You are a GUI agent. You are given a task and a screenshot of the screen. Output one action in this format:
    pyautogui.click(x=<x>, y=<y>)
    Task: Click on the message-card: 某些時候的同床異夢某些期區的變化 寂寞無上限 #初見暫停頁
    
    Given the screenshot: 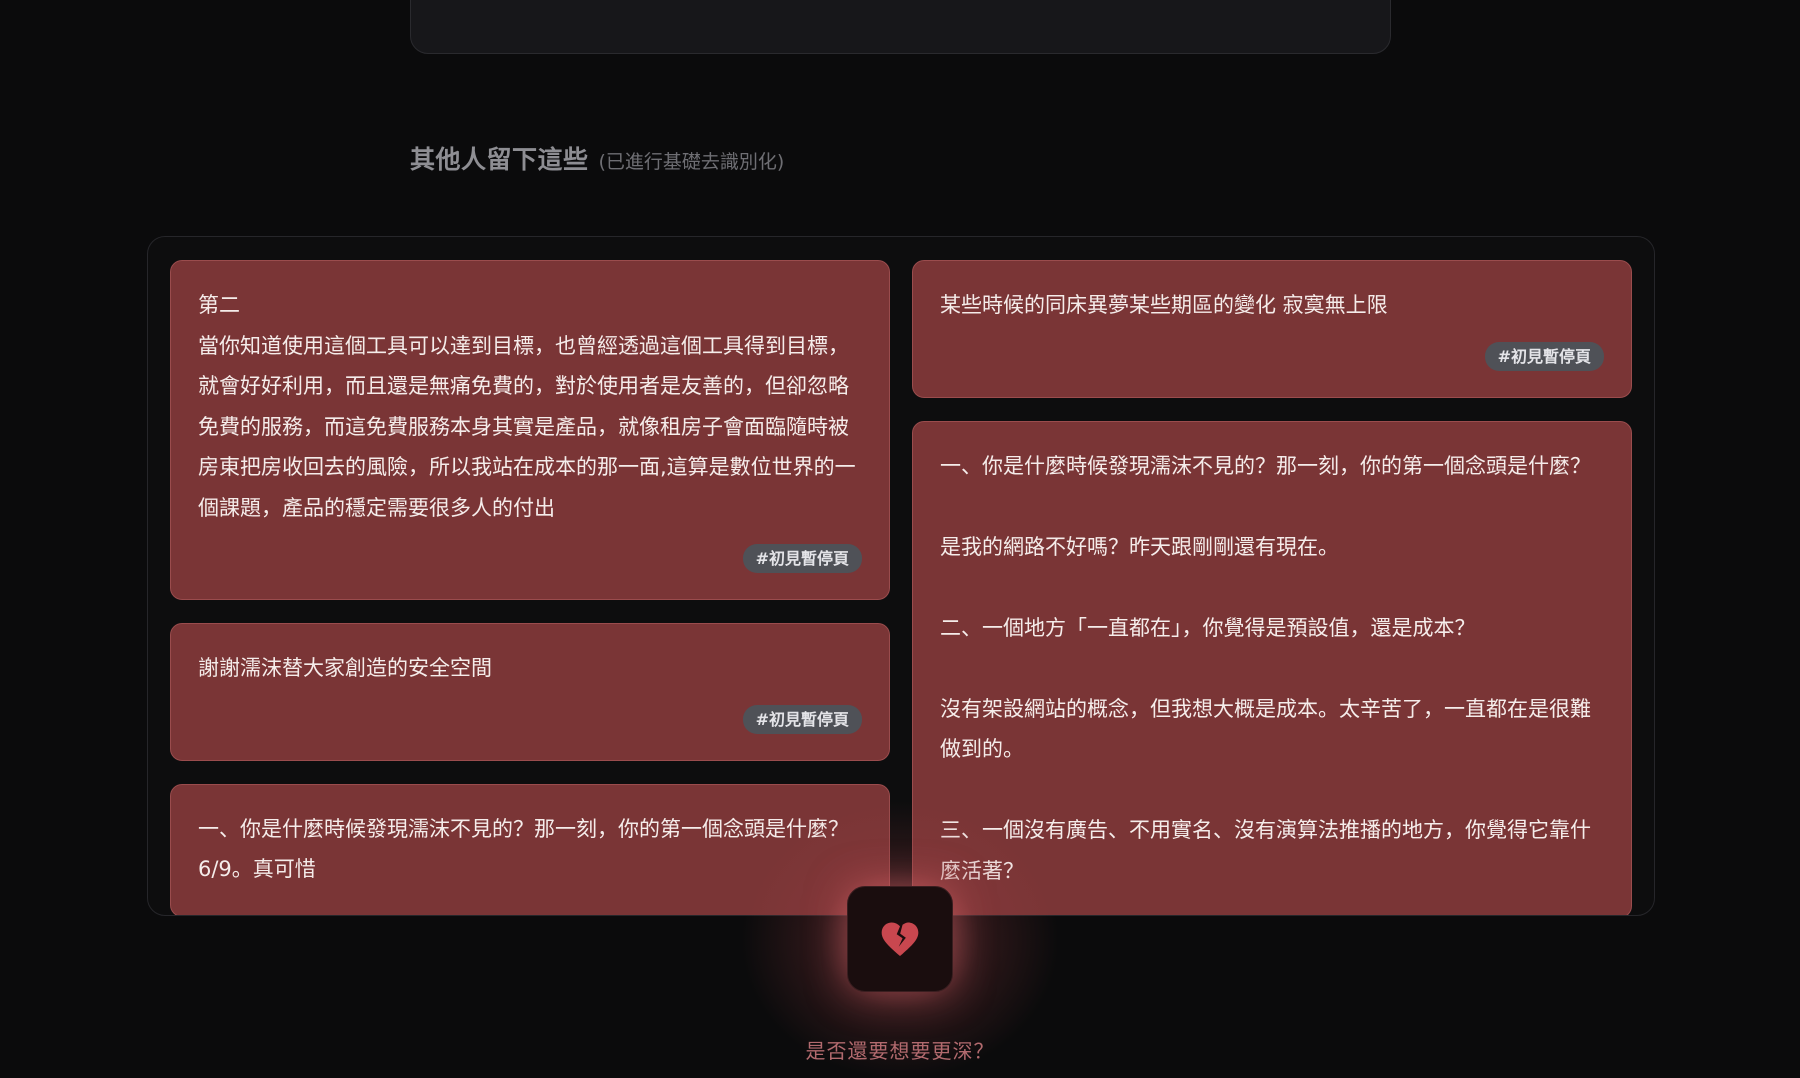 What is the action you would take?
    pyautogui.click(x=1272, y=329)
    